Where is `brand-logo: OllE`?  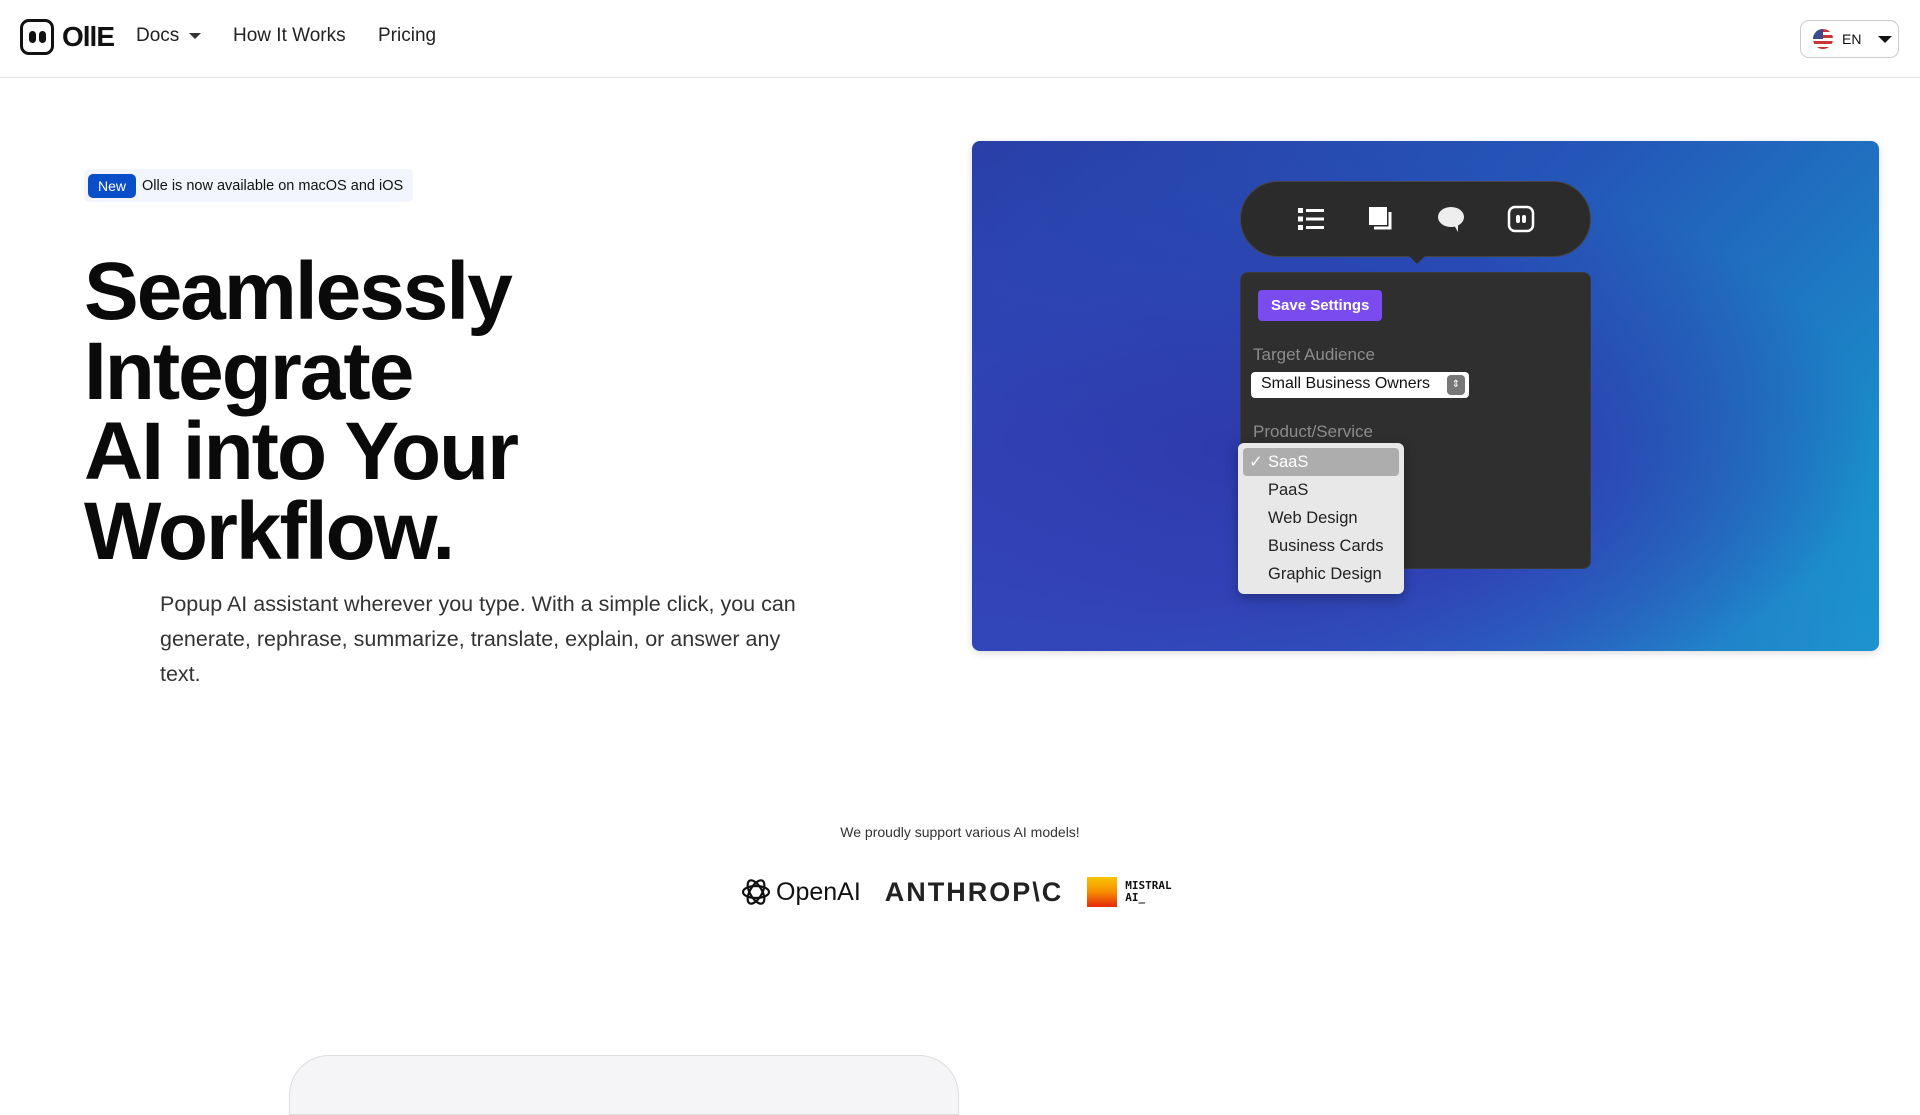 brand-logo: OllE is located at coordinates (67, 37).